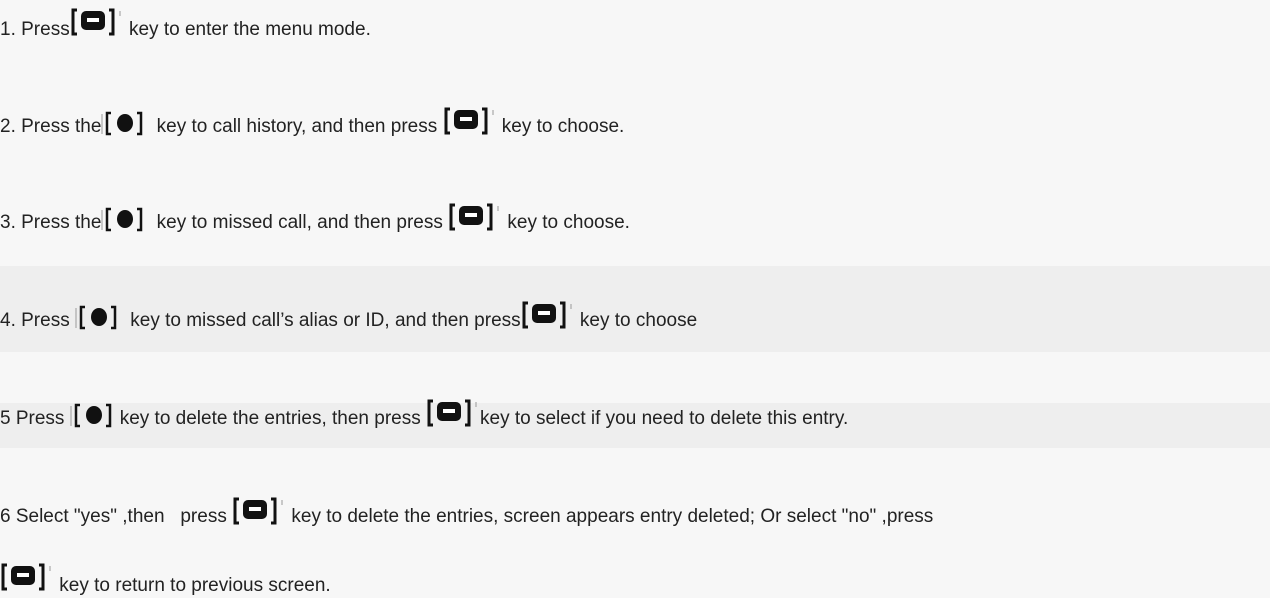 This screenshot has width=1270, height=598. I want to click on step-text: key to choose, so click(636, 320).